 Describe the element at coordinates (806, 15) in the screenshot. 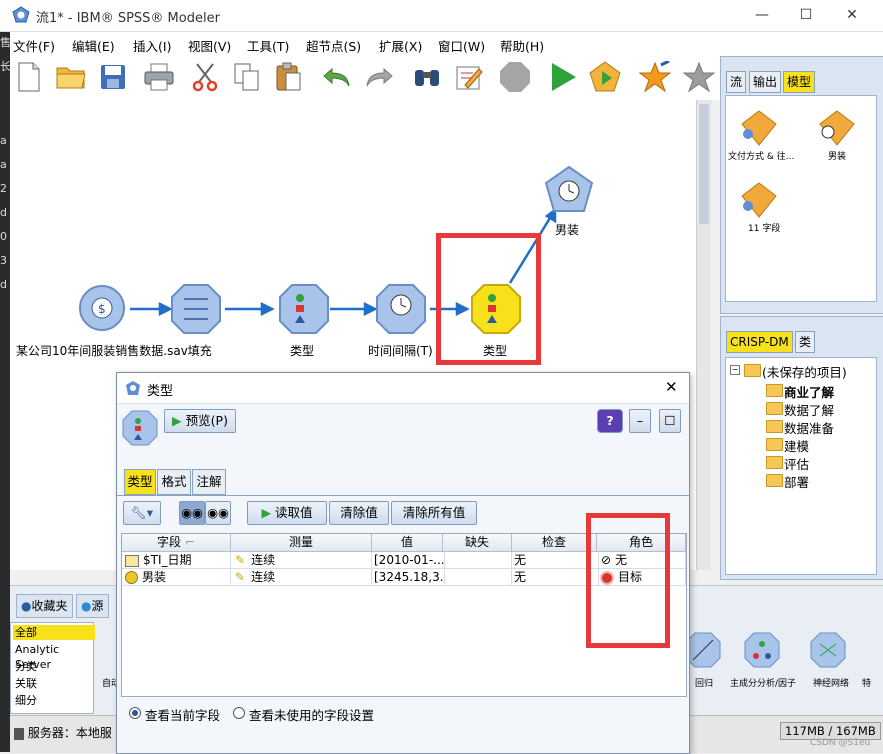

I see `maximize-button: ☐` at that location.